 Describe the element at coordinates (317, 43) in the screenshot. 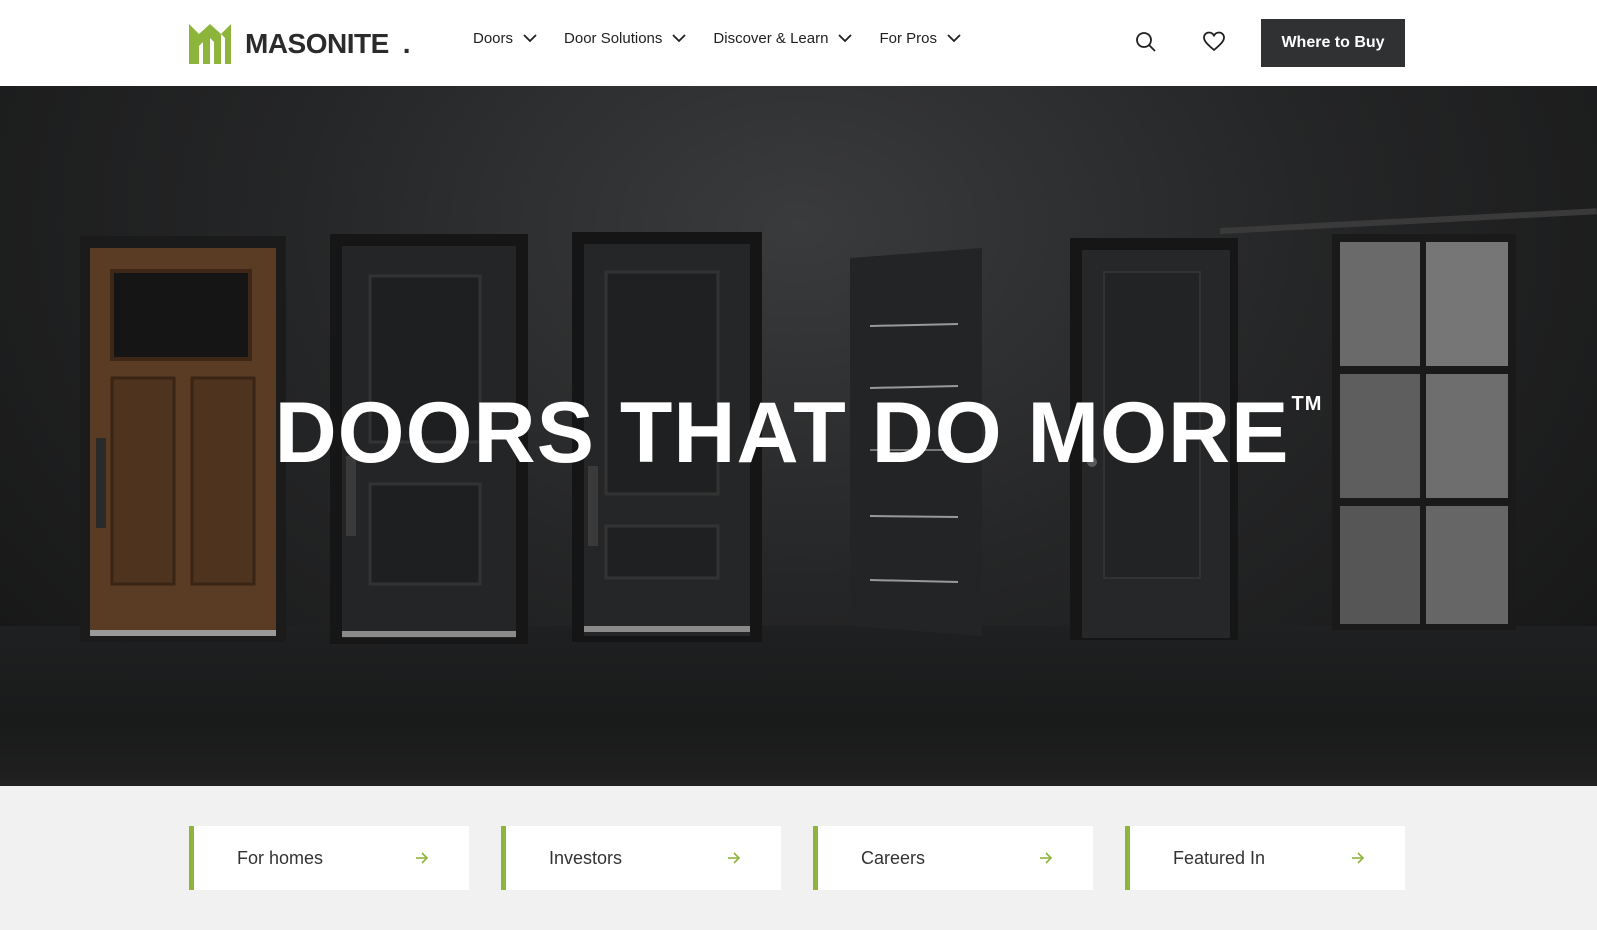

I see `logo-text: MASONITE` at that location.